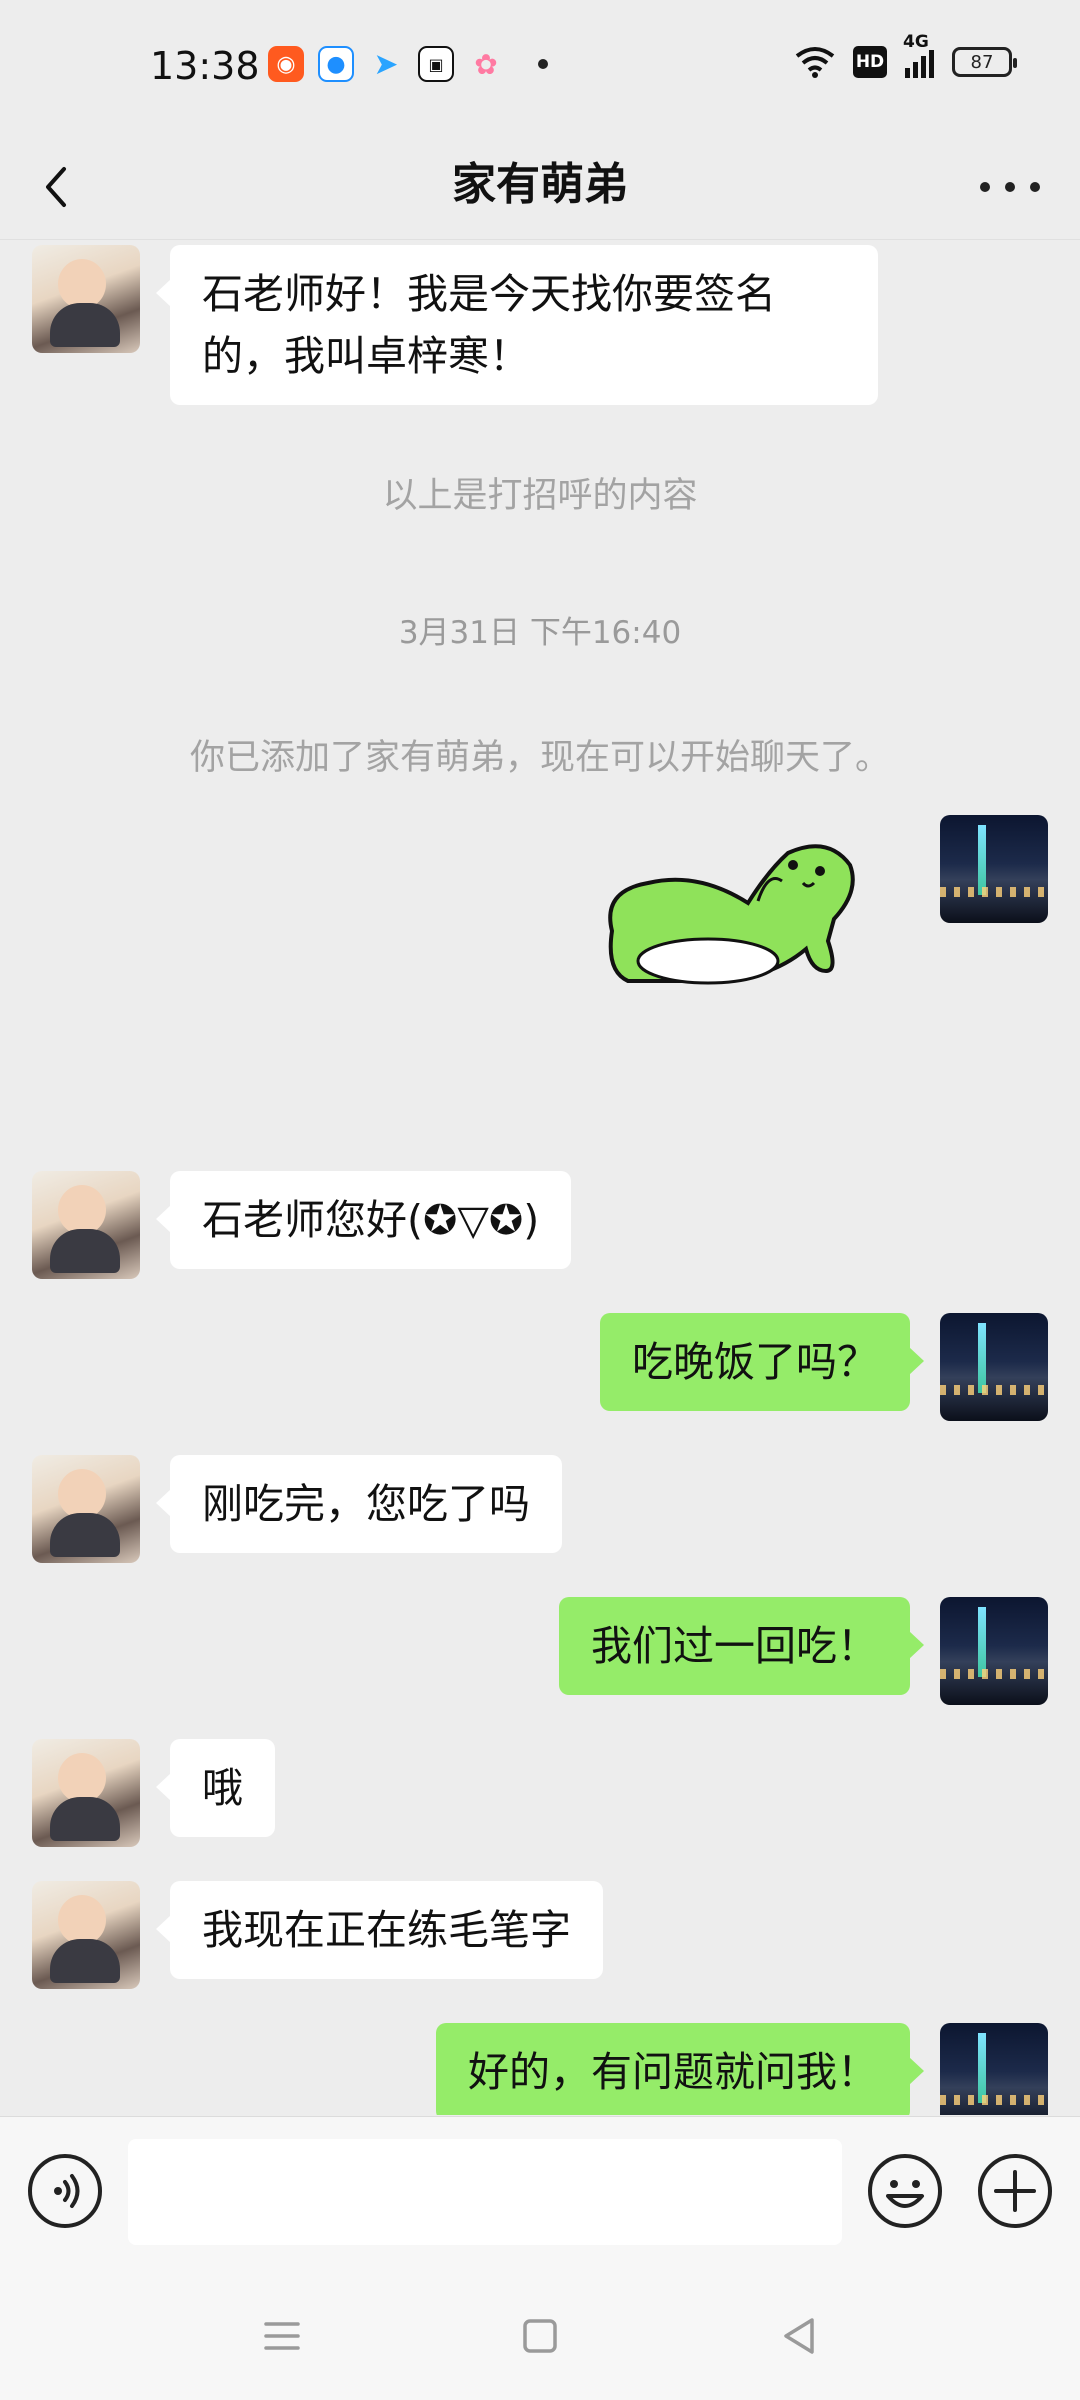  What do you see at coordinates (408, 64) in the screenshot?
I see `notification-icons: ◉ ● ➤ ▣ ✿` at bounding box center [408, 64].